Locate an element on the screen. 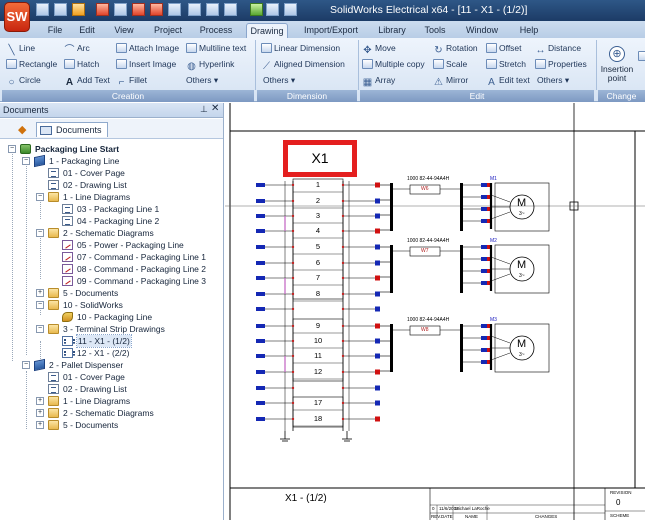  play-icon is located at coordinates (256, 9).